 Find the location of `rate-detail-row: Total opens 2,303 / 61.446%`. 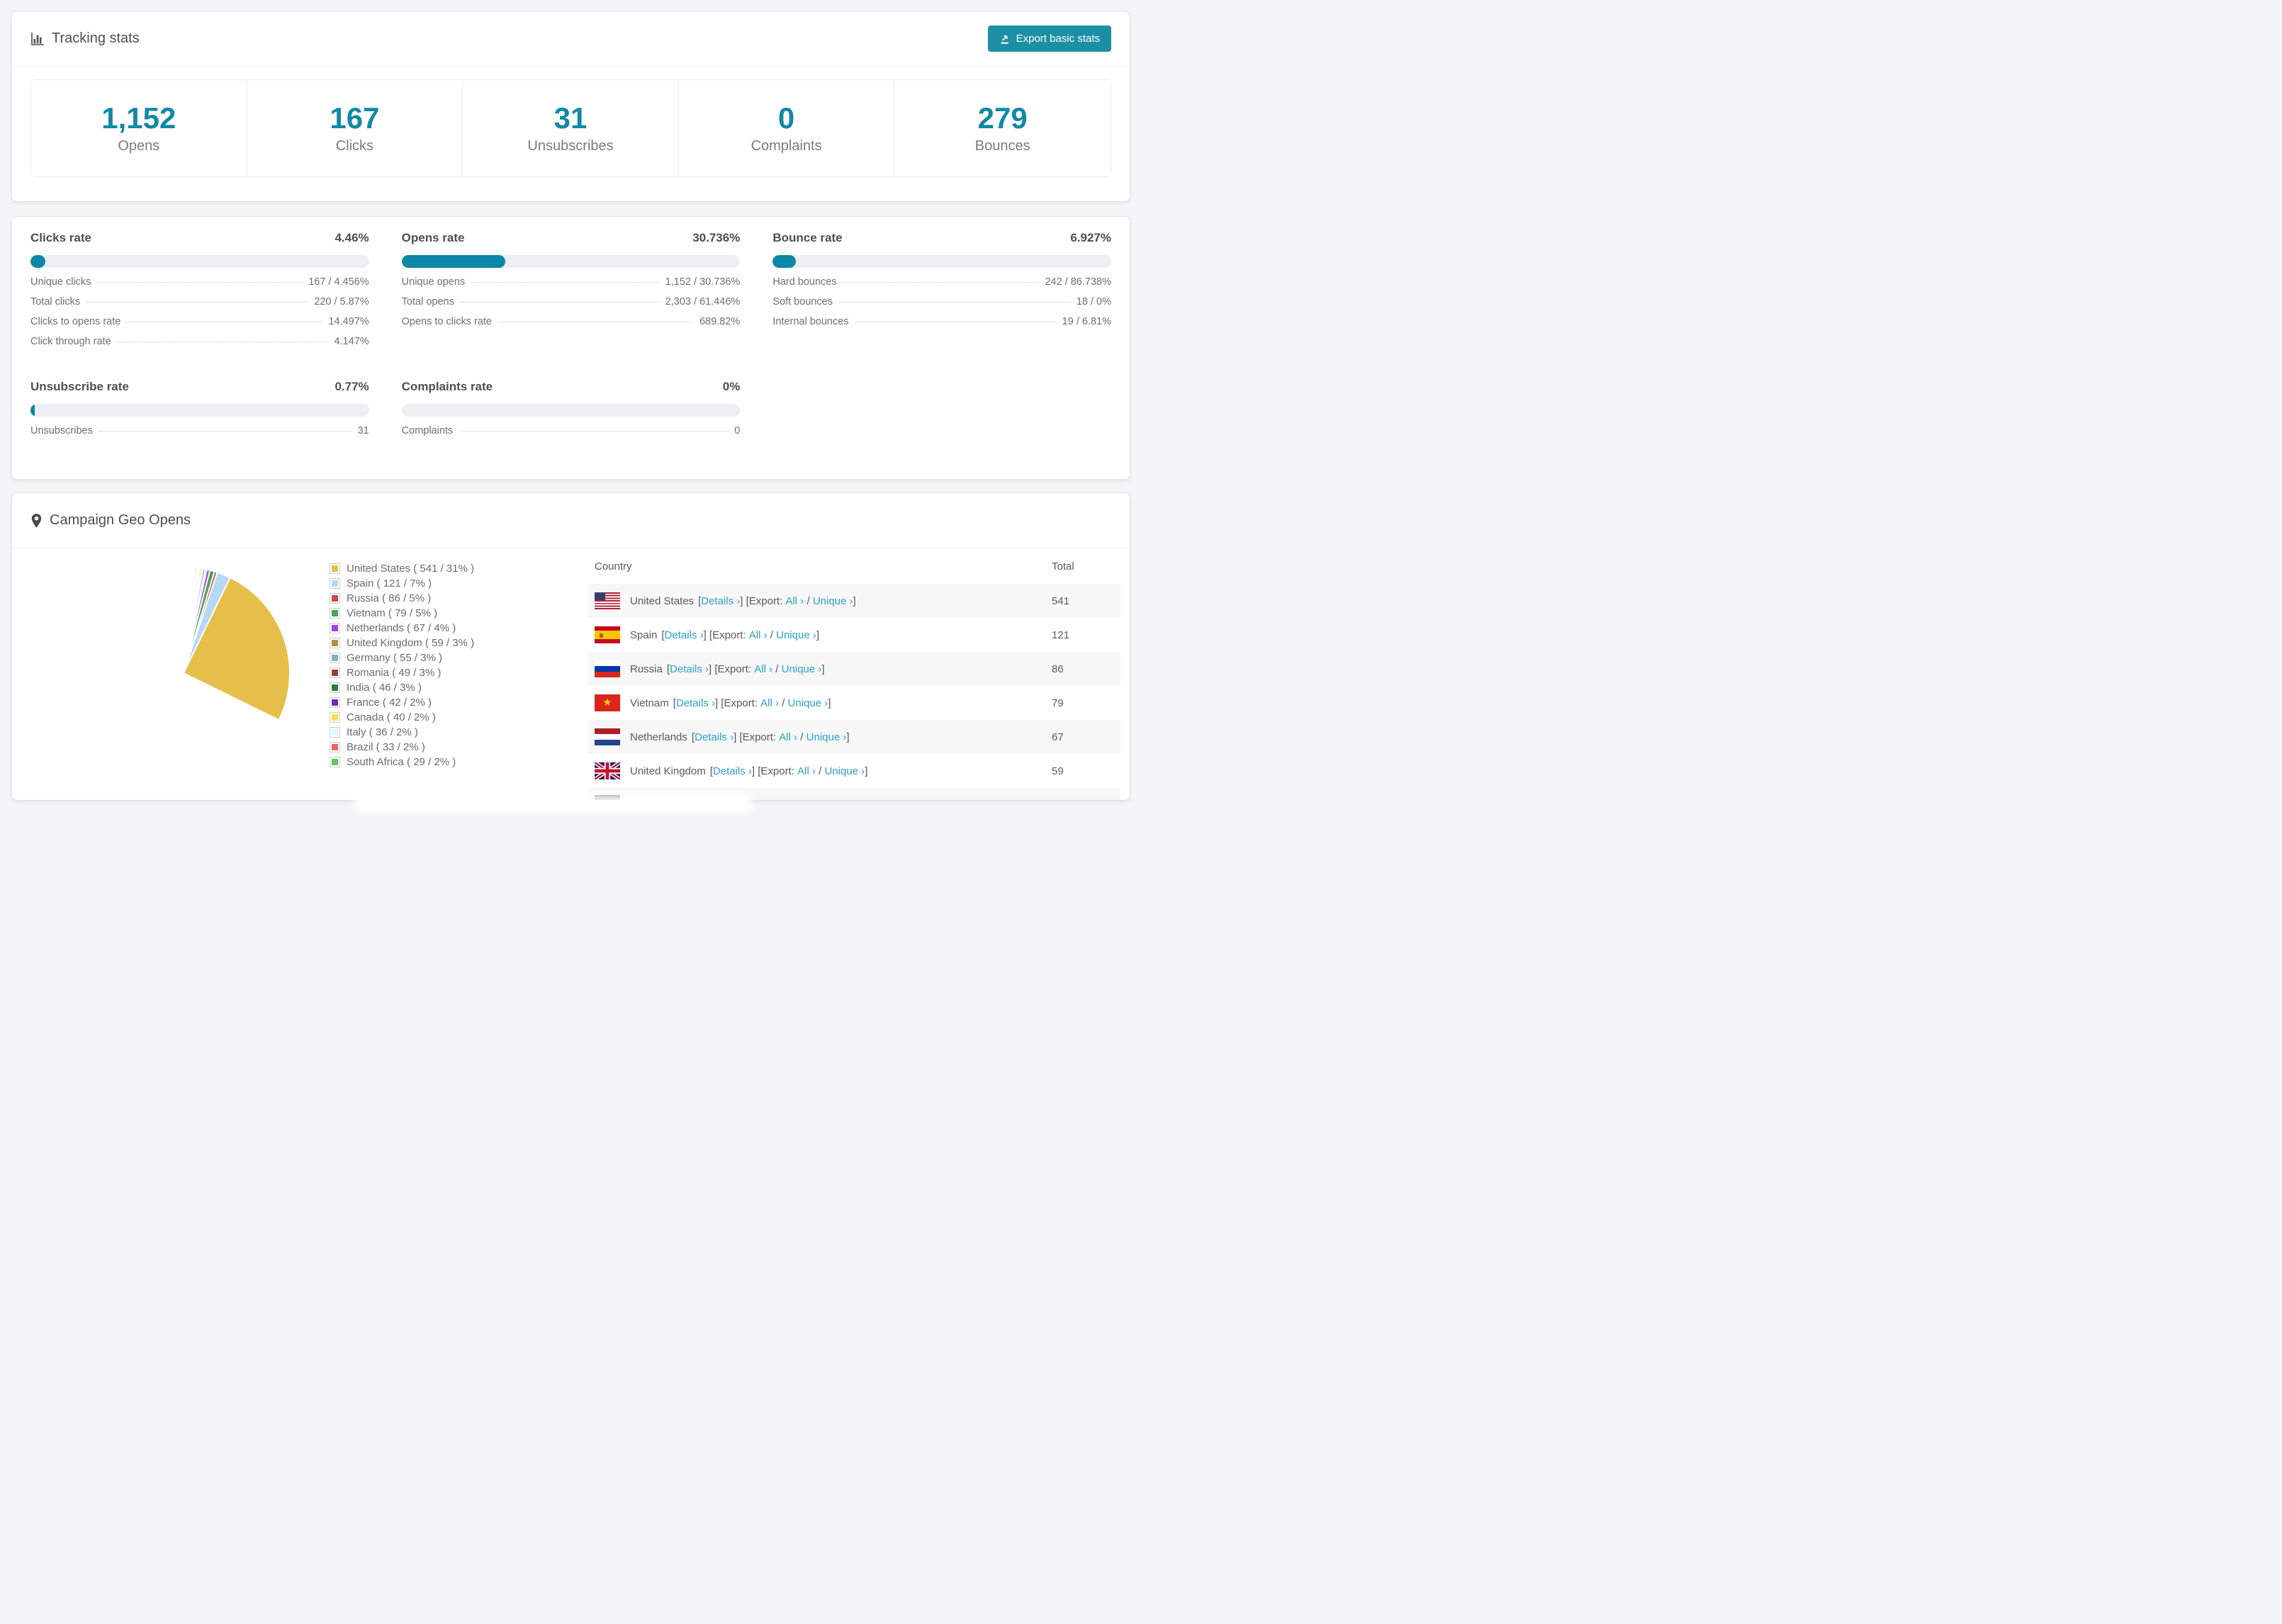

rate-detail-row: Total opens 2,303 / 61.446% is located at coordinates (571, 306).